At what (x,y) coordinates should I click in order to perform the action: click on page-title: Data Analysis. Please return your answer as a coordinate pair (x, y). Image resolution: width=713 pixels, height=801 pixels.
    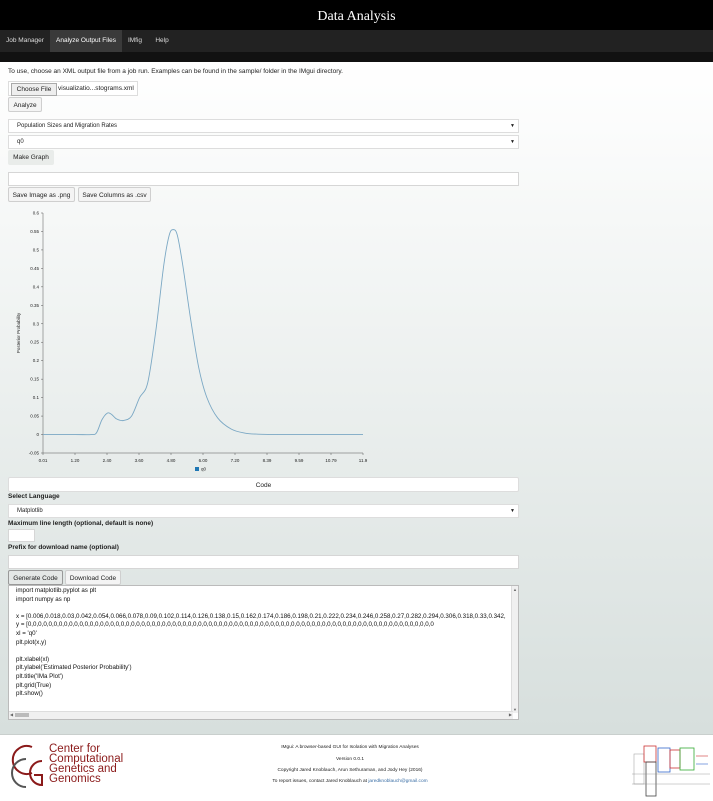
    Looking at the image, I should click on (356, 16).